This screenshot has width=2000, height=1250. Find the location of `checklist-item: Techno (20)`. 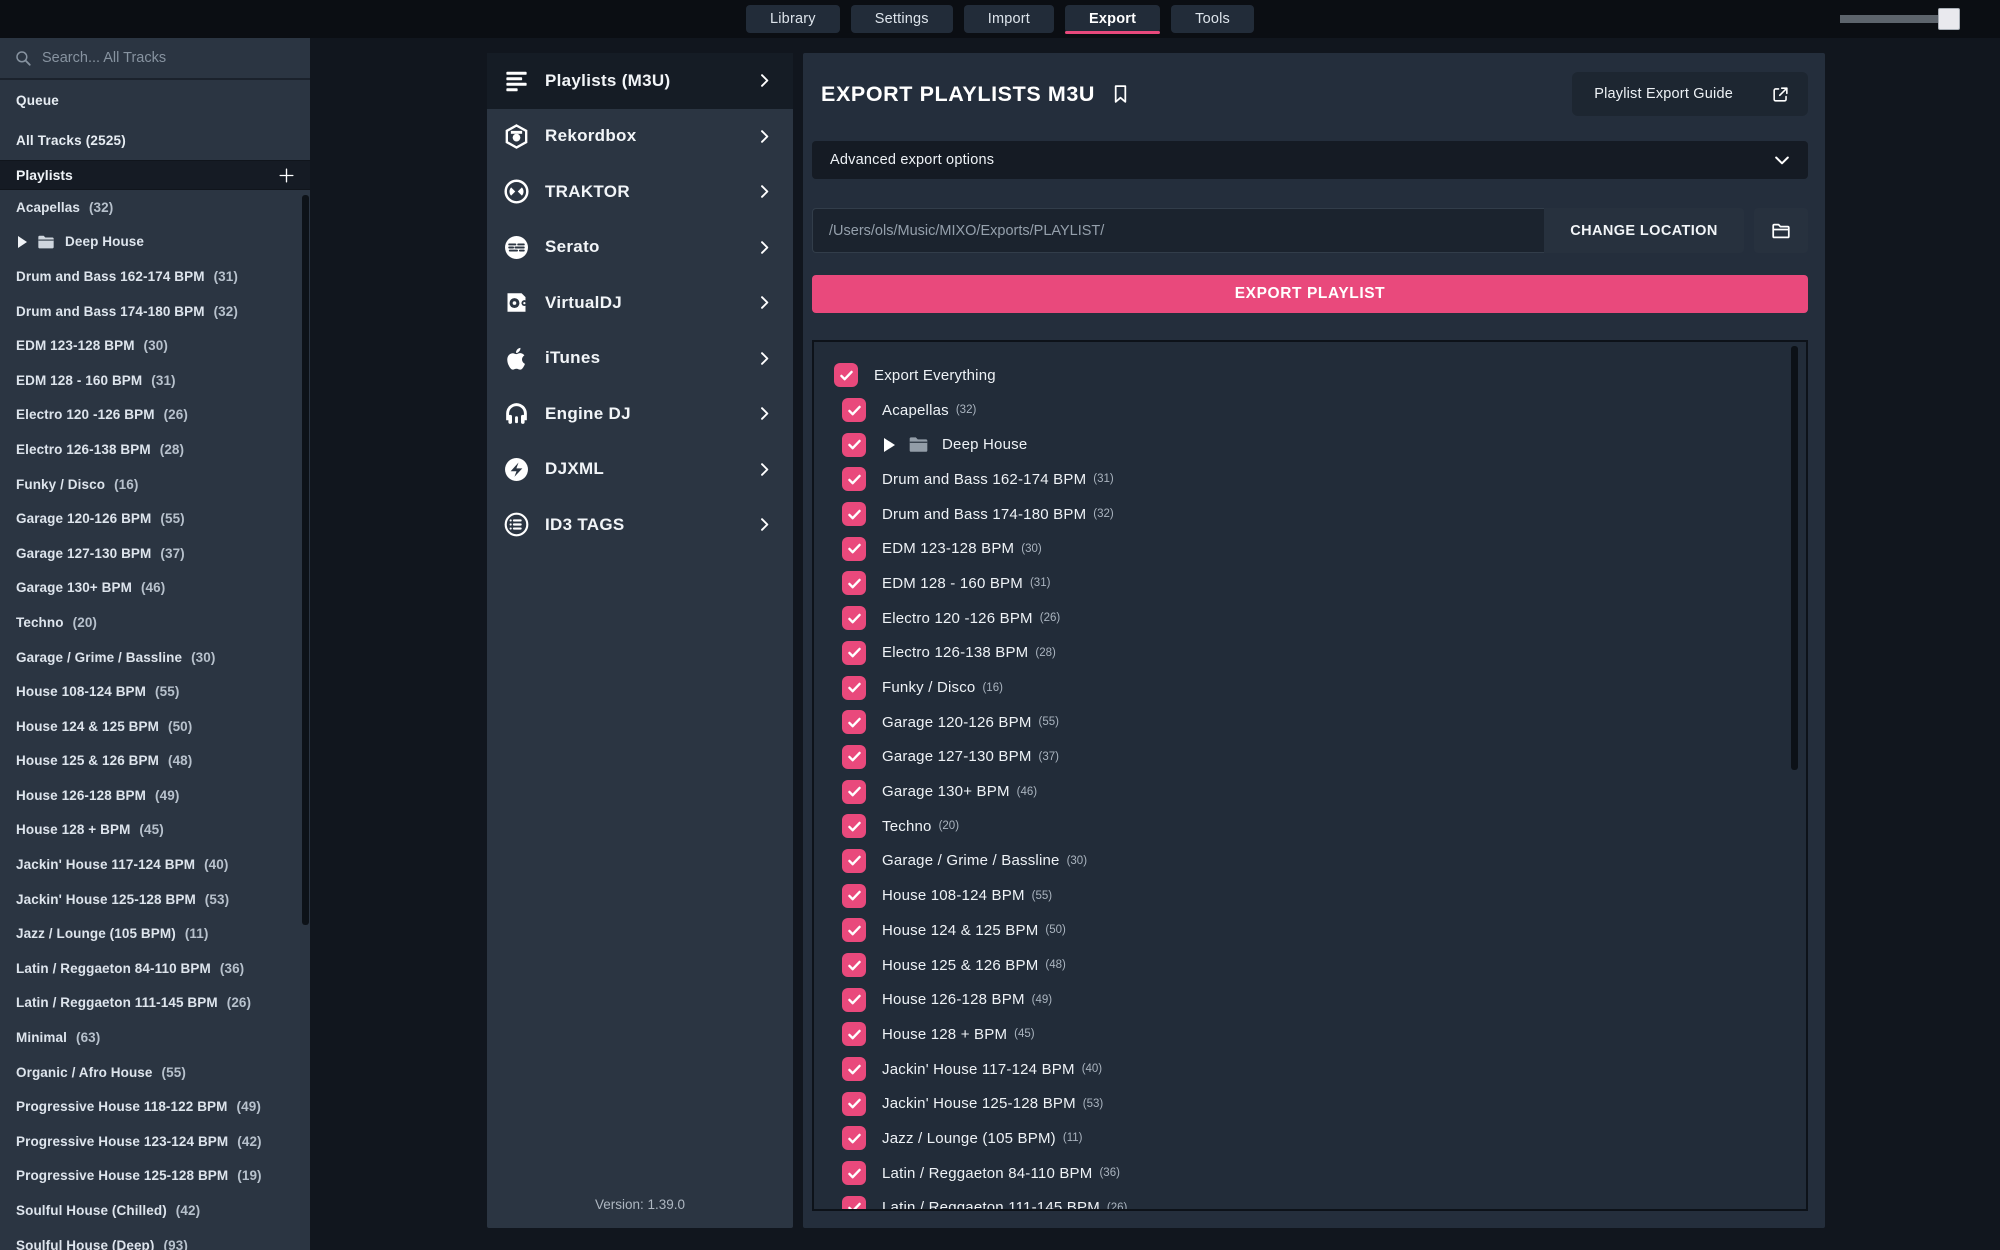

checklist-item: Techno (20) is located at coordinates (1310, 826).